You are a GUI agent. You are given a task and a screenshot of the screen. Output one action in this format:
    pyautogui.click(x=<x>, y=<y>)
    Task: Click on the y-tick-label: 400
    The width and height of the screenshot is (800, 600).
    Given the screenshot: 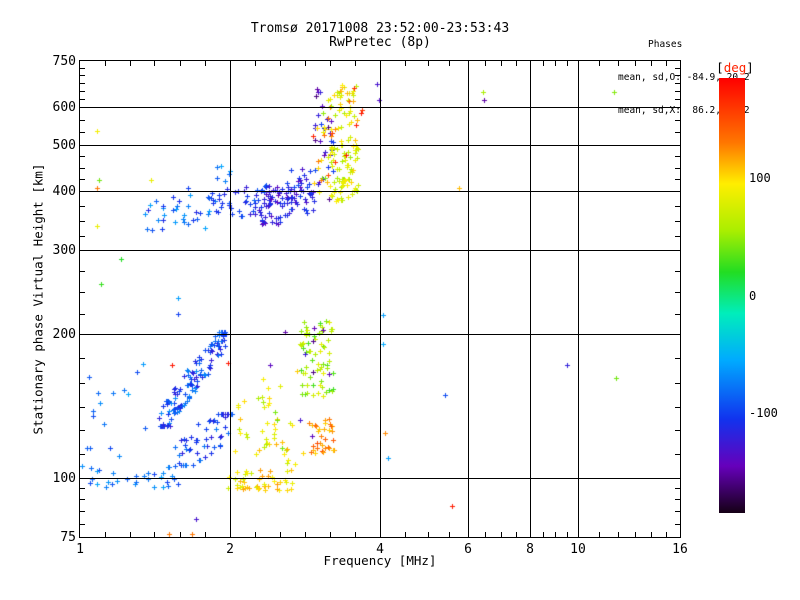 What is the action you would take?
    pyautogui.click(x=64, y=191)
    